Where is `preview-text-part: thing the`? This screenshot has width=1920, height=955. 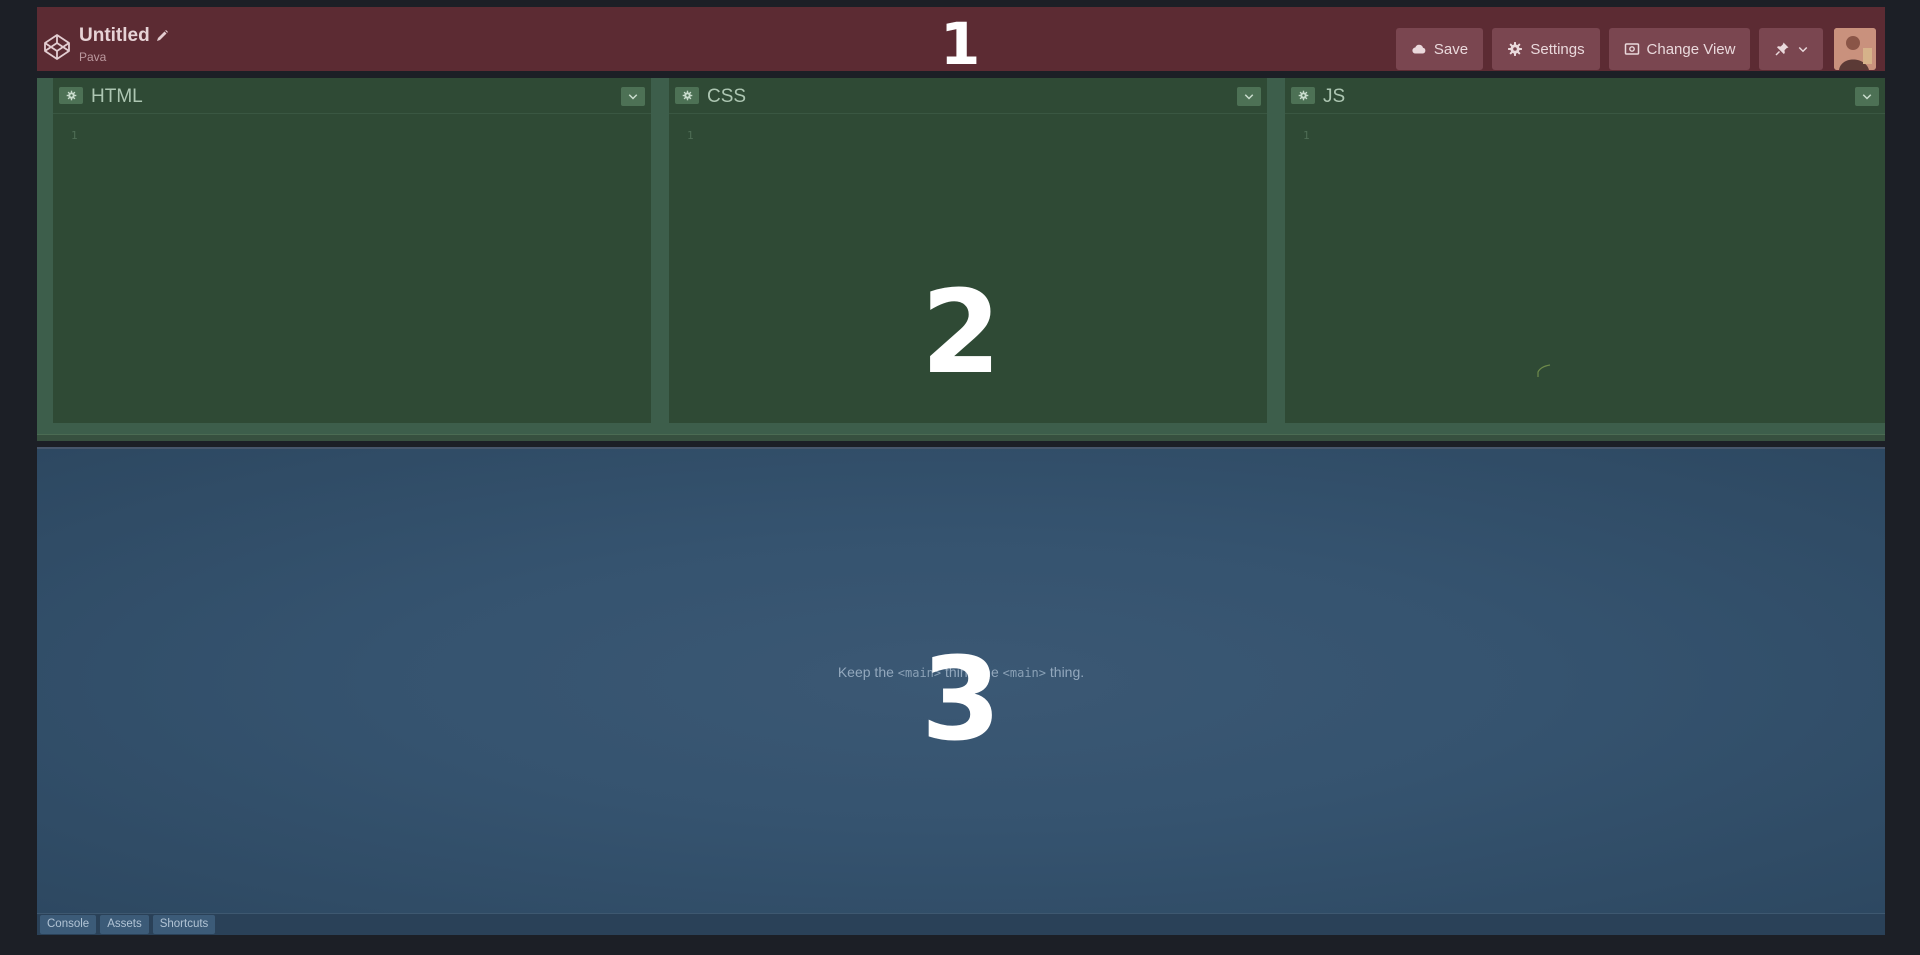 preview-text-part: thing the is located at coordinates (972, 672).